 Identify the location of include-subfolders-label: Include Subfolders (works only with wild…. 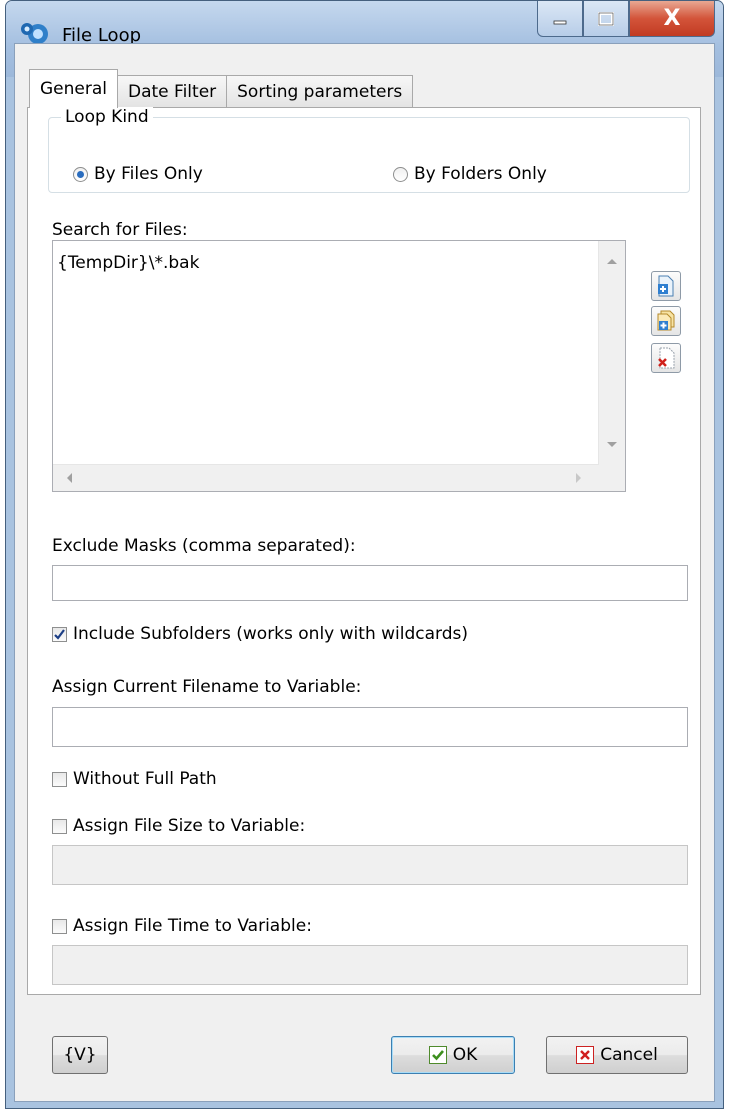
(270, 634).